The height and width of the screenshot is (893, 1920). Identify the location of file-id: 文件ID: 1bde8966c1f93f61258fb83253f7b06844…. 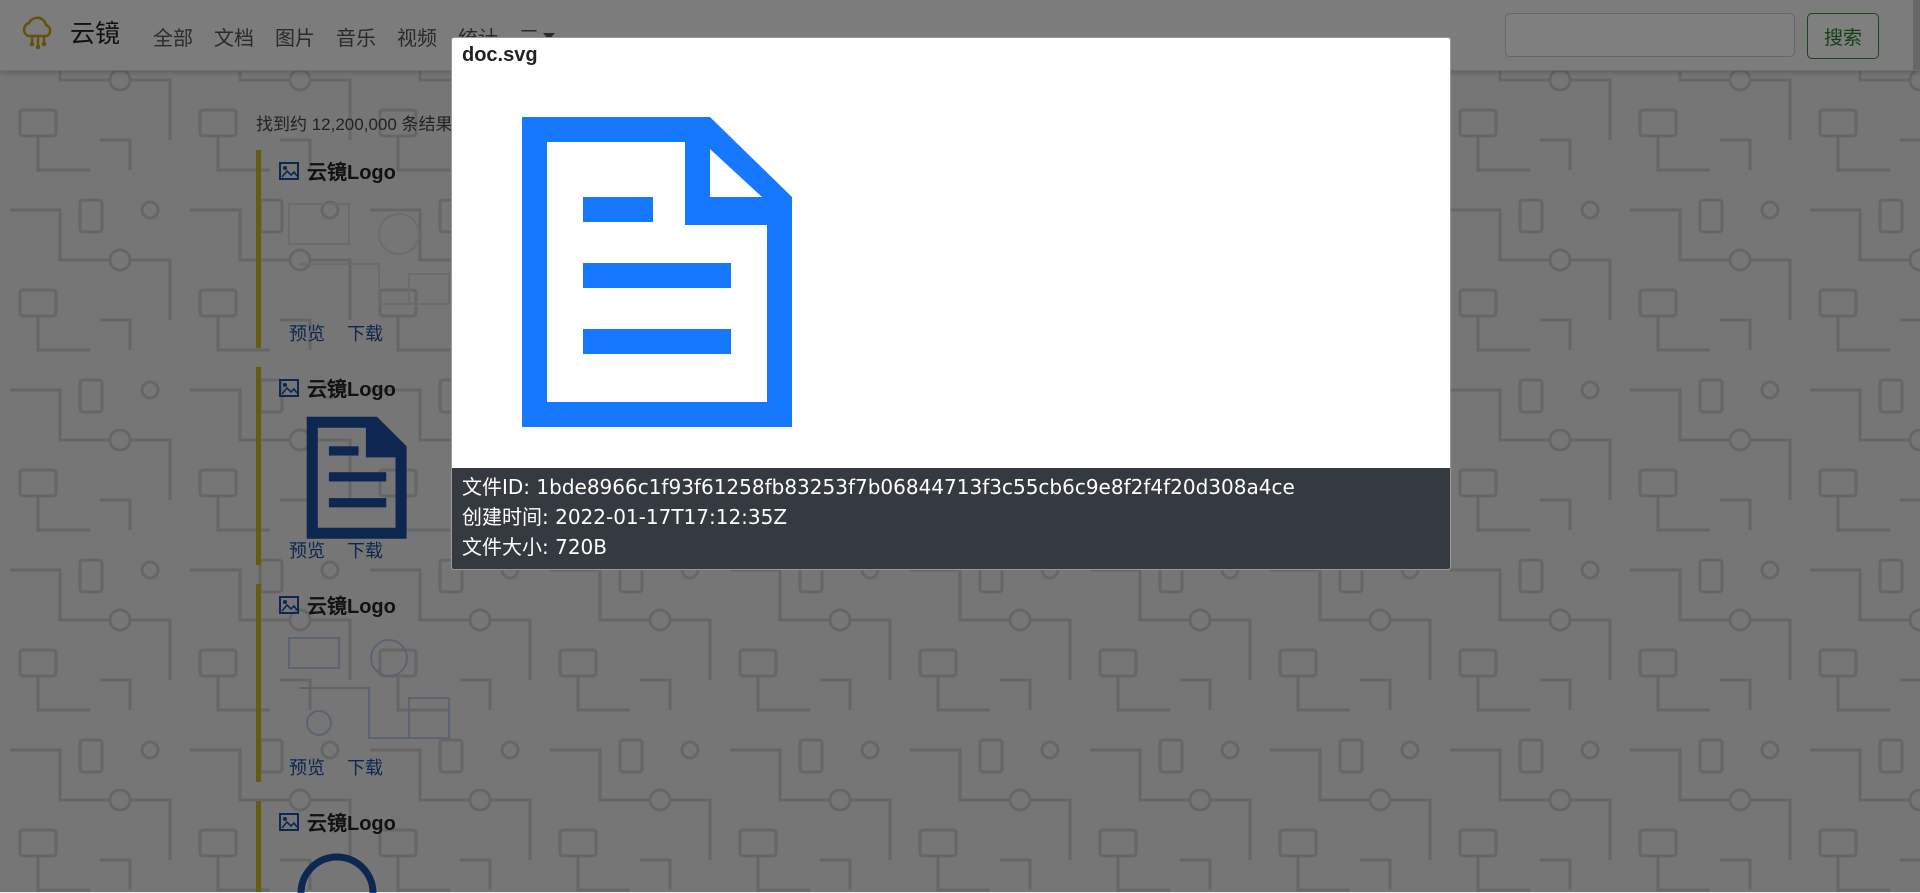
(878, 487).